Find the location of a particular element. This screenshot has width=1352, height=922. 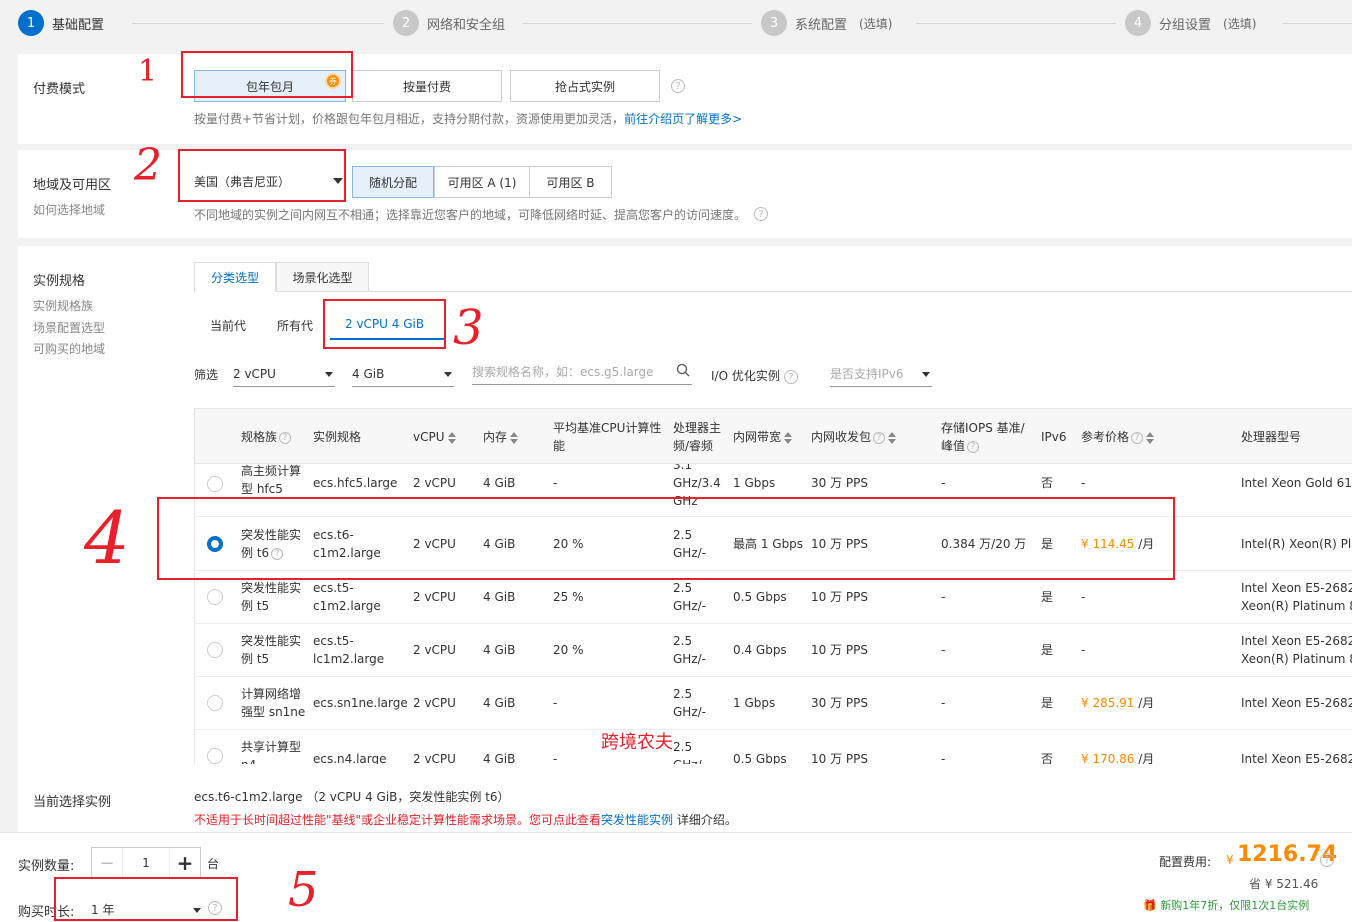

header-vcpu: vCPU is located at coordinates (434, 437).